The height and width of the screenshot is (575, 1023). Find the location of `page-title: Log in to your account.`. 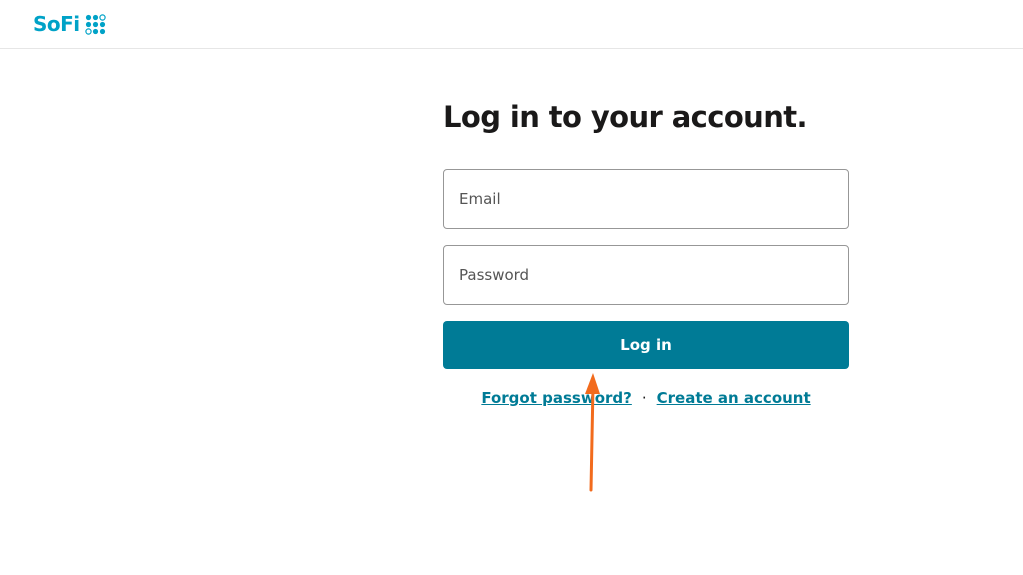

page-title: Log in to your account. is located at coordinates (625, 117).